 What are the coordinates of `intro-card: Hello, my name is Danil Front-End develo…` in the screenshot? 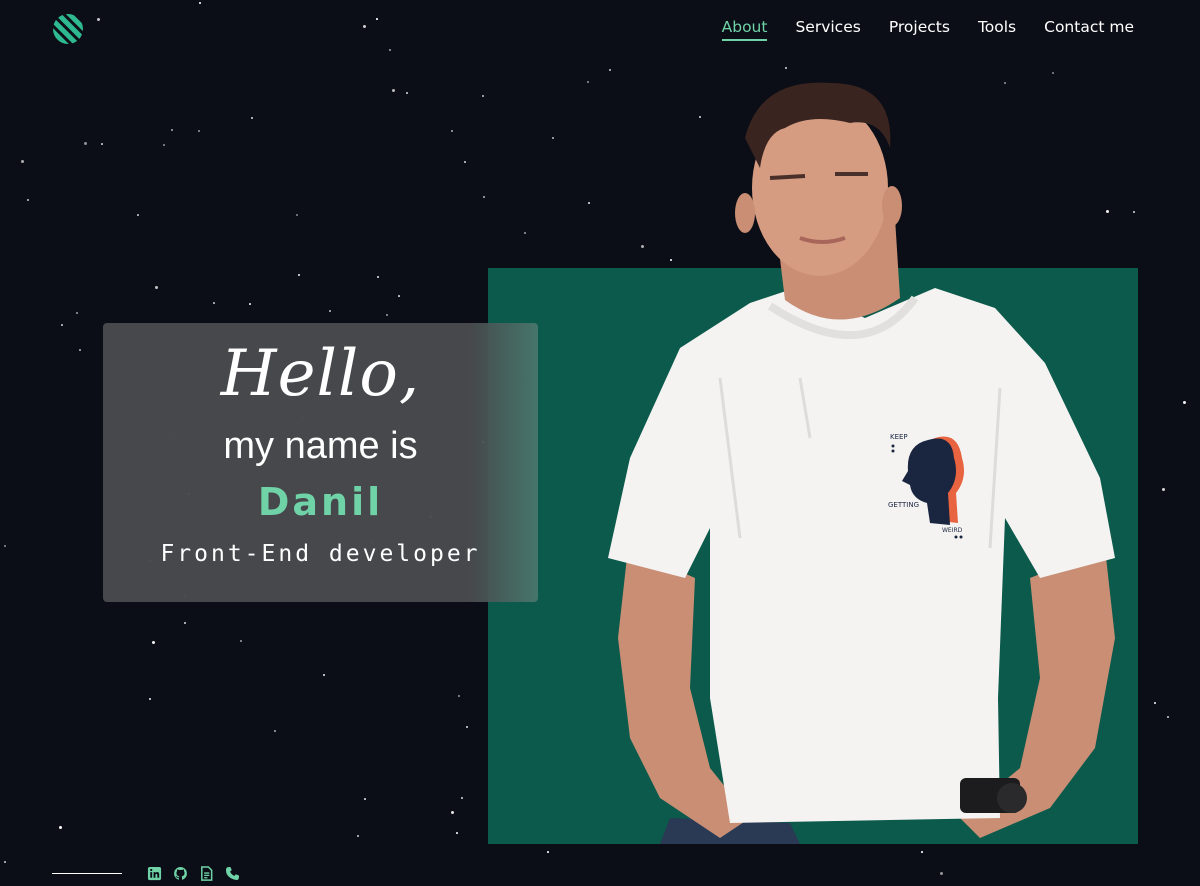 It's located at (320, 462).